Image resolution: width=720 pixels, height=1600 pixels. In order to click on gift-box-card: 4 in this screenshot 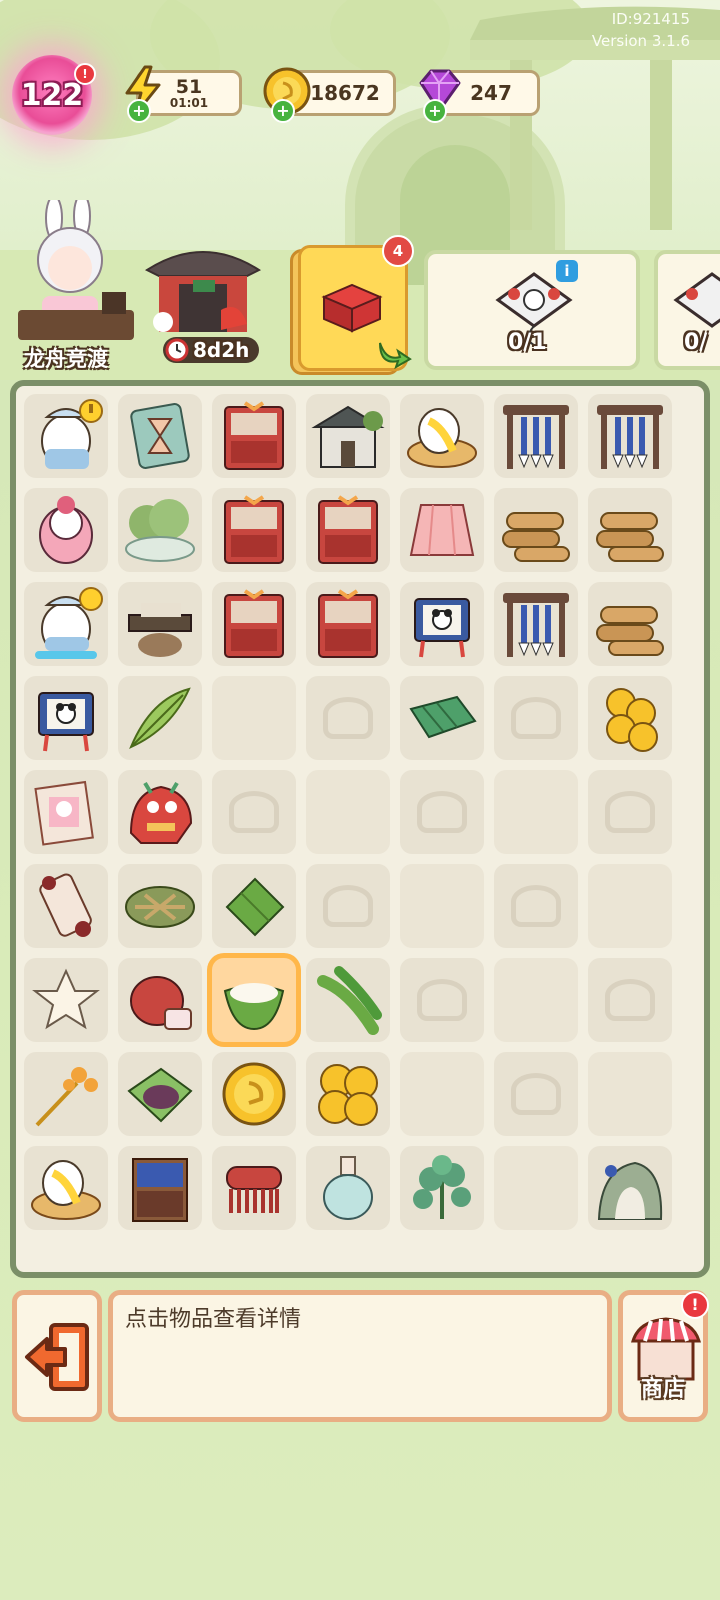, I will do `click(352, 305)`.